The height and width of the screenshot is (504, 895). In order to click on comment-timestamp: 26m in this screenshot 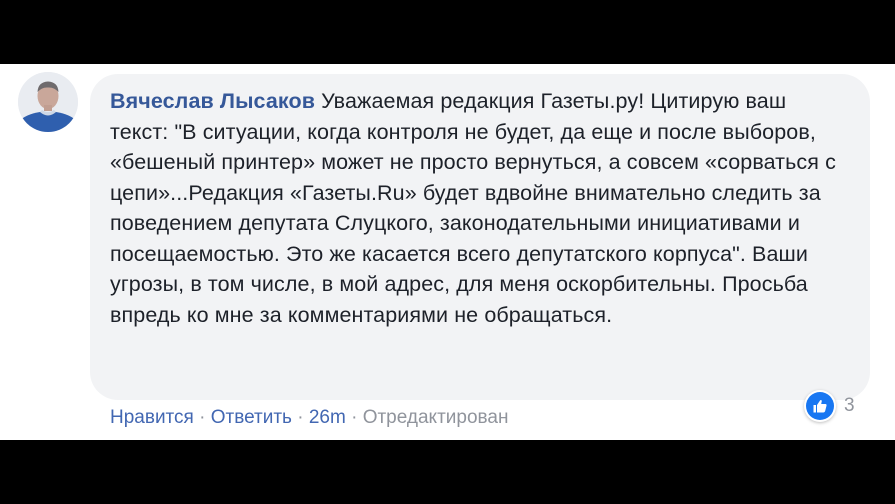, I will do `click(327, 417)`.